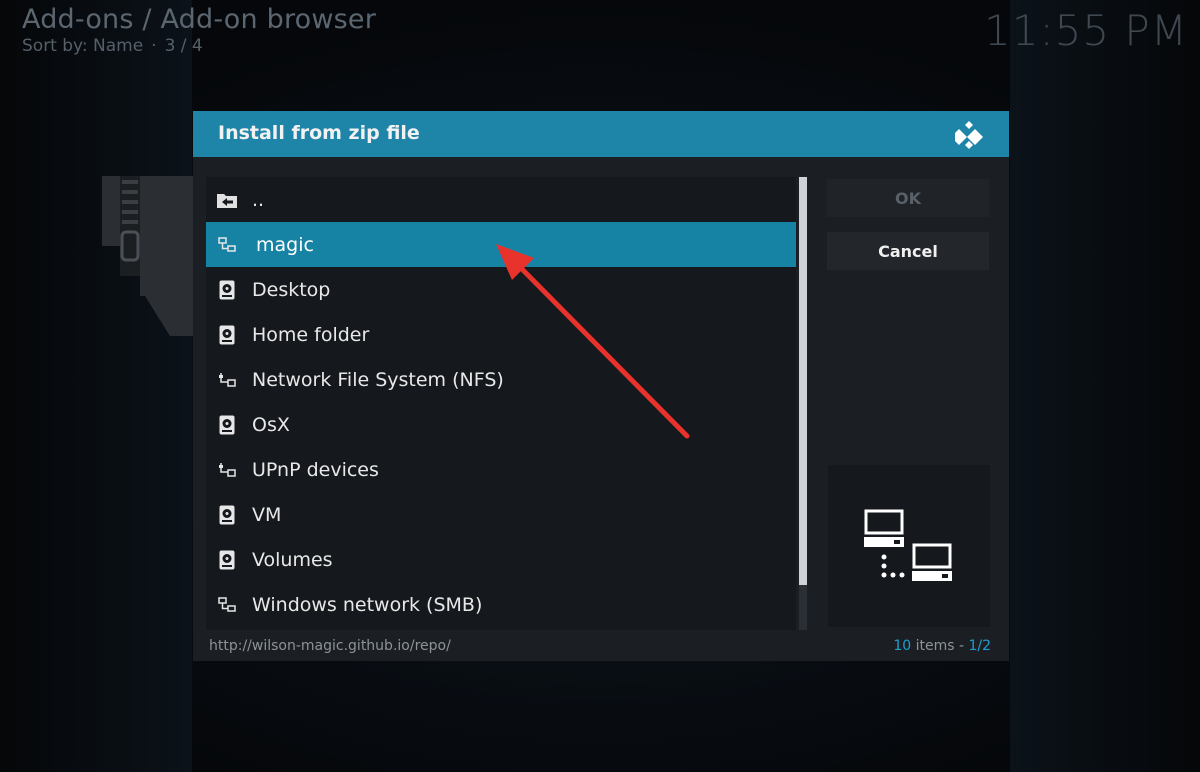 Image resolution: width=1200 pixels, height=772 pixels. I want to click on list-item-label: Volumes, so click(292, 559).